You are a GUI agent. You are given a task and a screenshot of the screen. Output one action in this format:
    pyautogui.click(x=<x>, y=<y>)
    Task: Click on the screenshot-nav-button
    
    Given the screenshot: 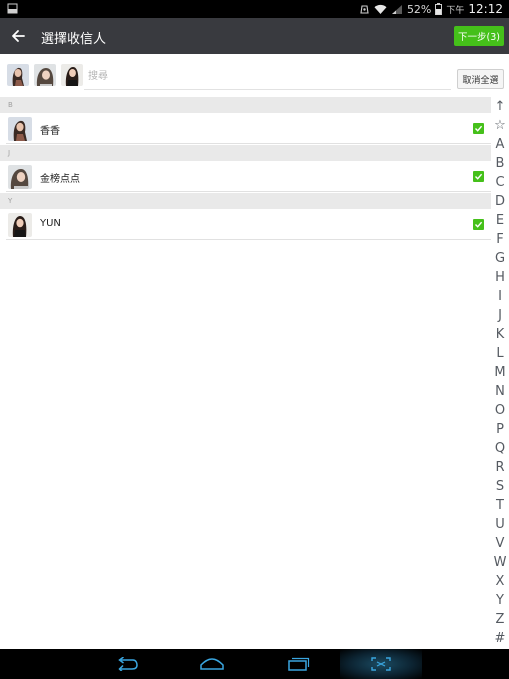 What is the action you would take?
    pyautogui.click(x=381, y=664)
    